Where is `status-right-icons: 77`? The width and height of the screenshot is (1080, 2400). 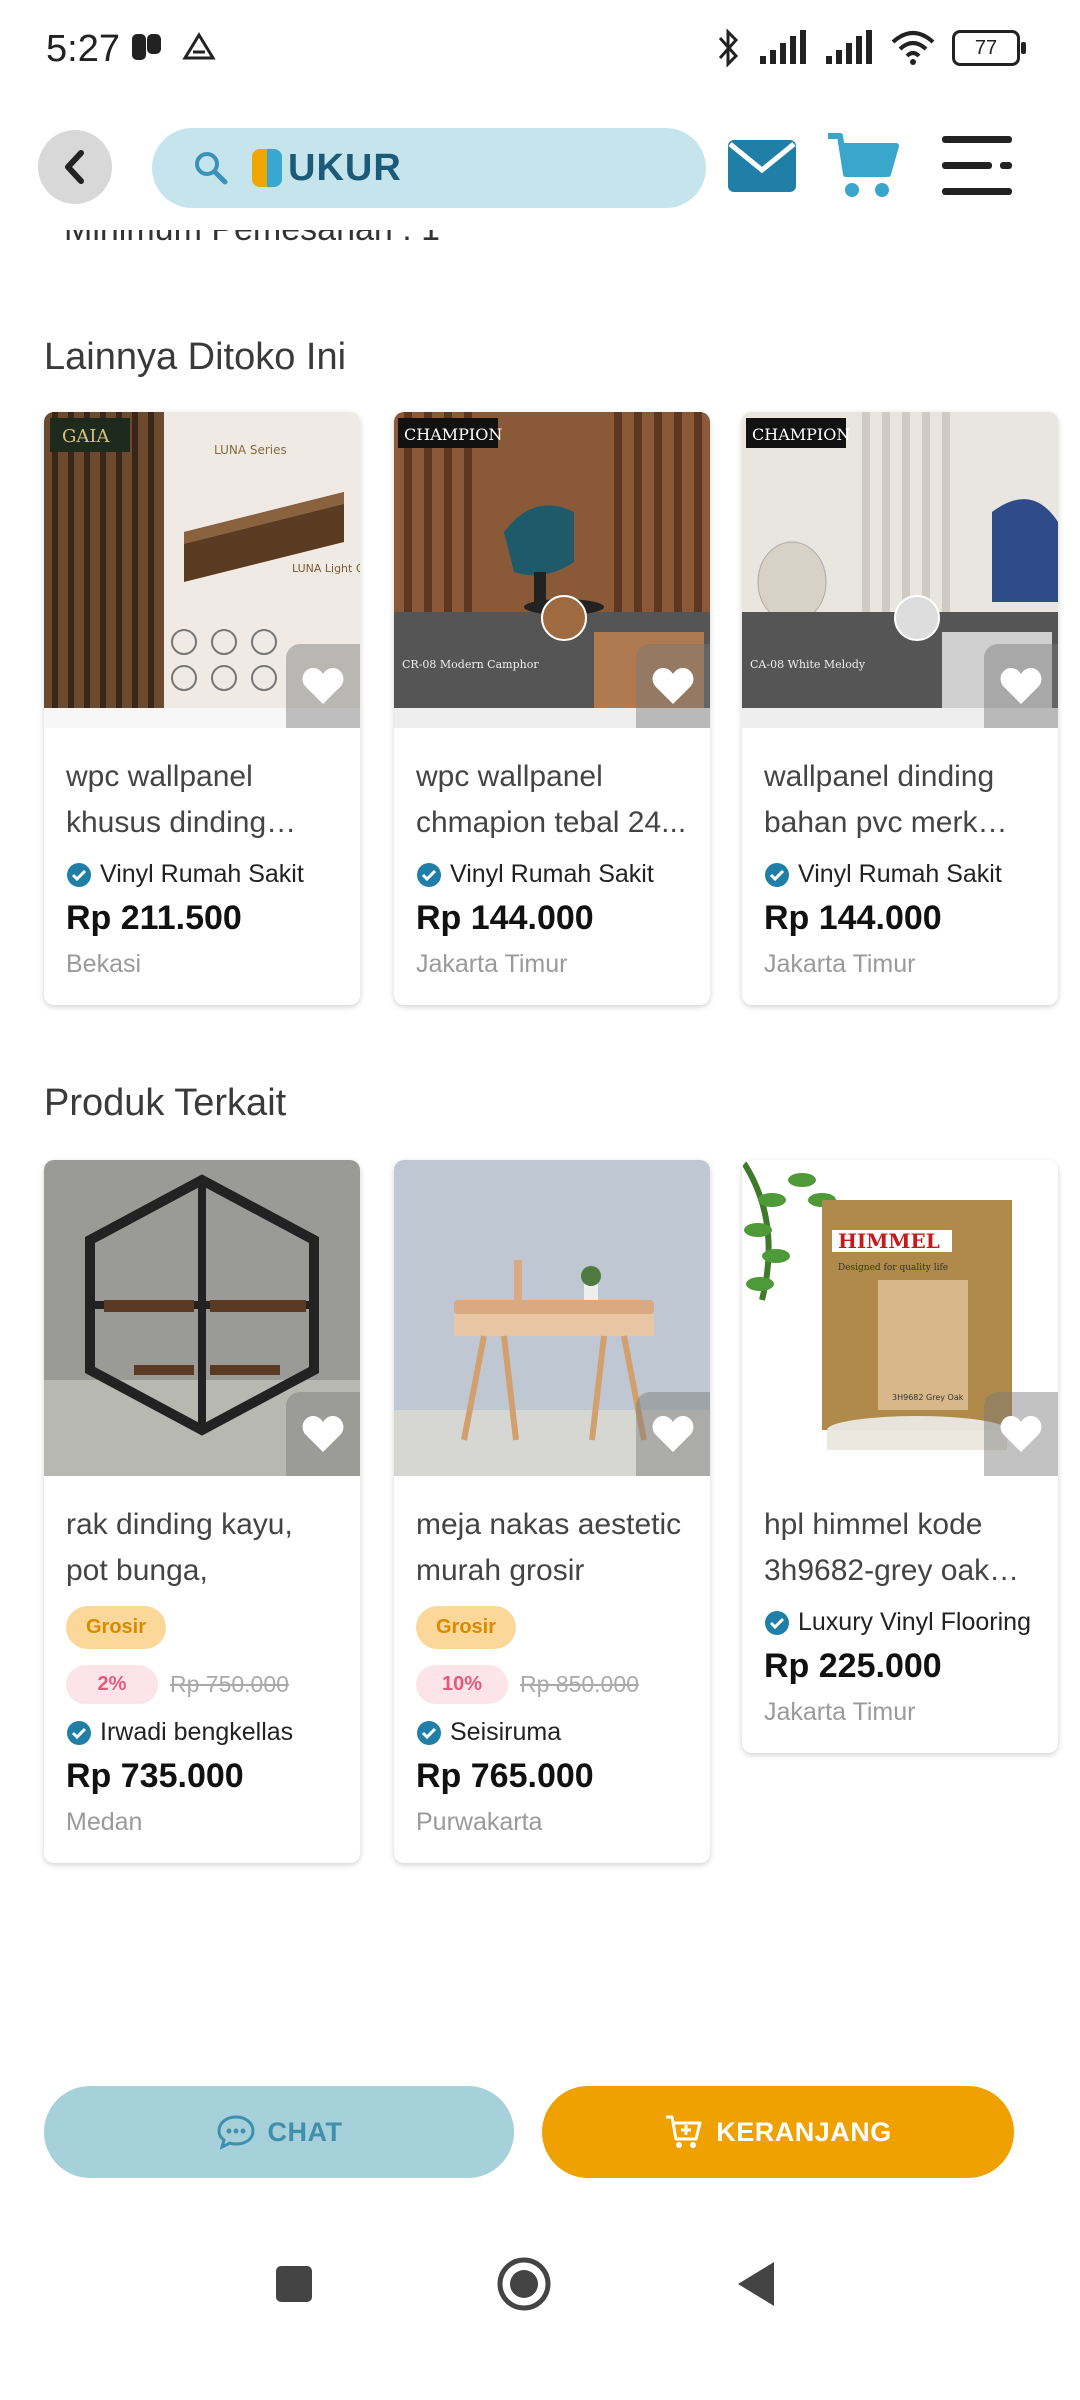
status-right-icons: 77 is located at coordinates (871, 48).